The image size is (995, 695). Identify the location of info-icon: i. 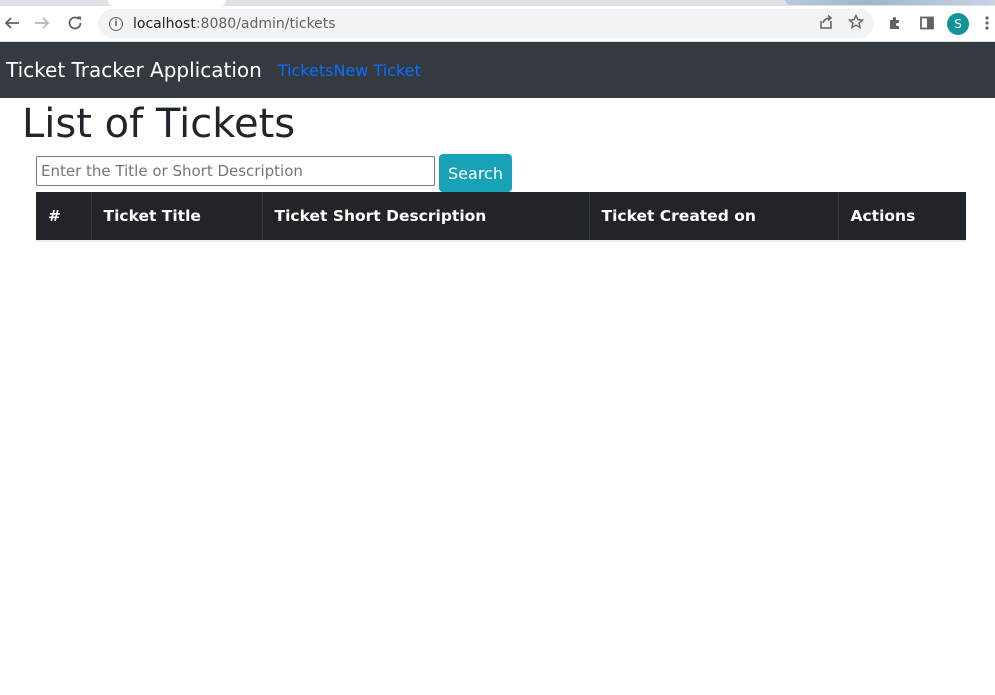
(116, 23).